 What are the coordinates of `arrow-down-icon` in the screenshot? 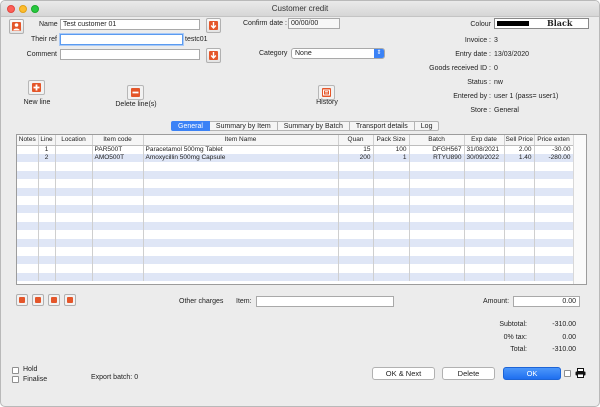 It's located at (213, 55).